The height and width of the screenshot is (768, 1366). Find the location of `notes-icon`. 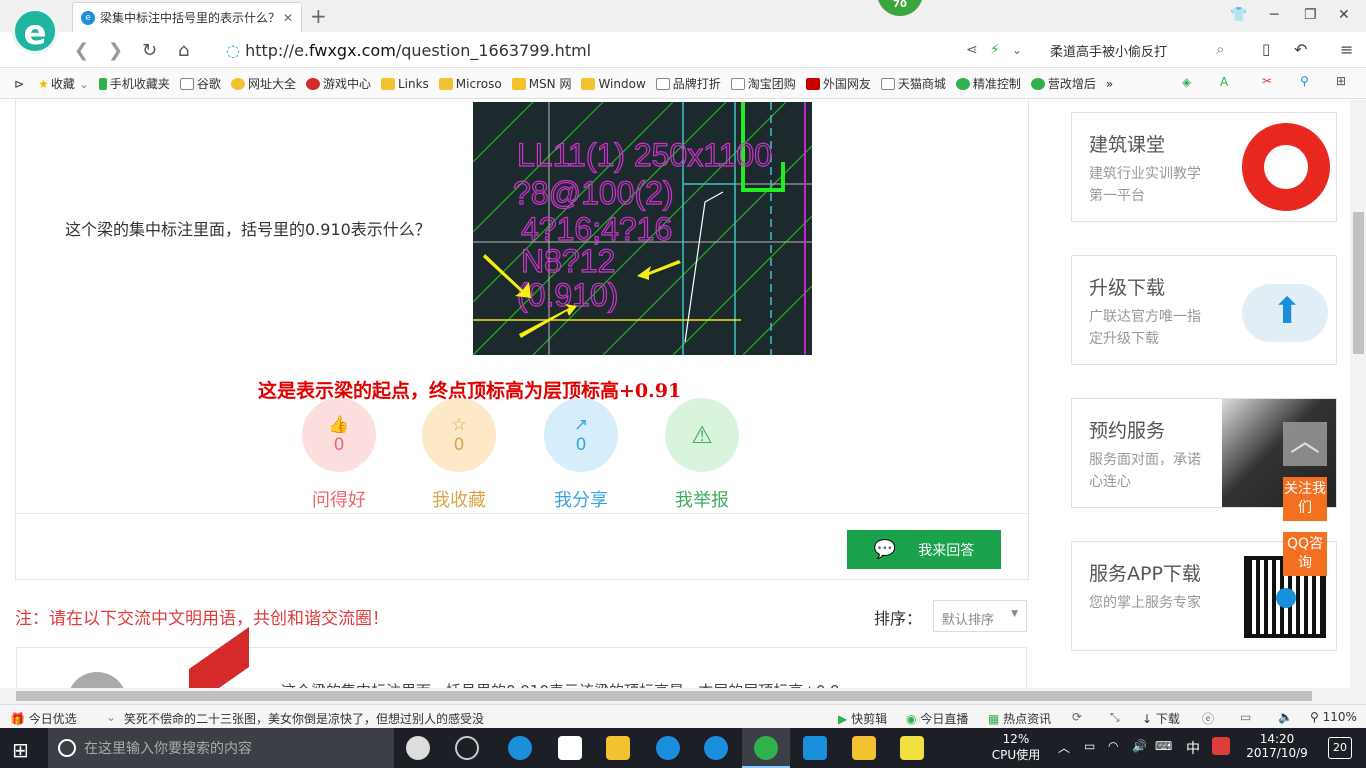

notes-icon is located at coordinates (864, 748).